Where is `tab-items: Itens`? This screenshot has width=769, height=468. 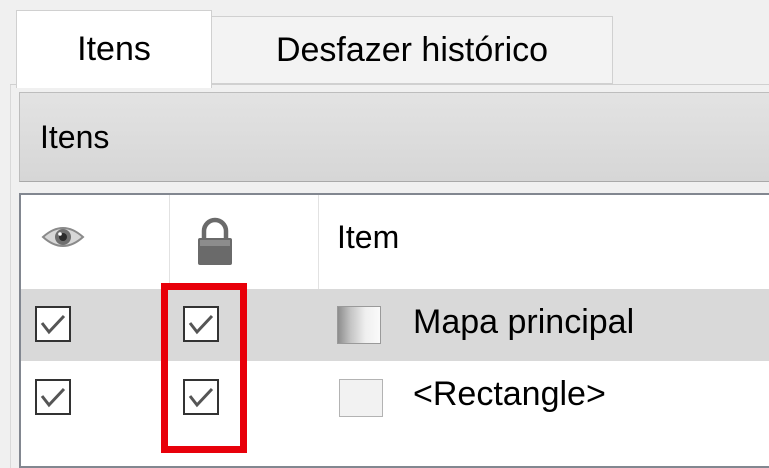
tab-items: Itens is located at coordinates (114, 49).